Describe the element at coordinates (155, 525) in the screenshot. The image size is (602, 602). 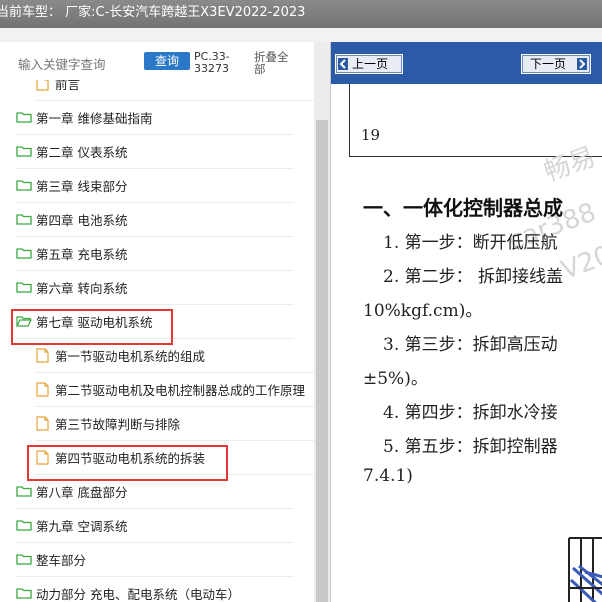
I see `tree-chapter-9: 第九章 空调系统` at that location.